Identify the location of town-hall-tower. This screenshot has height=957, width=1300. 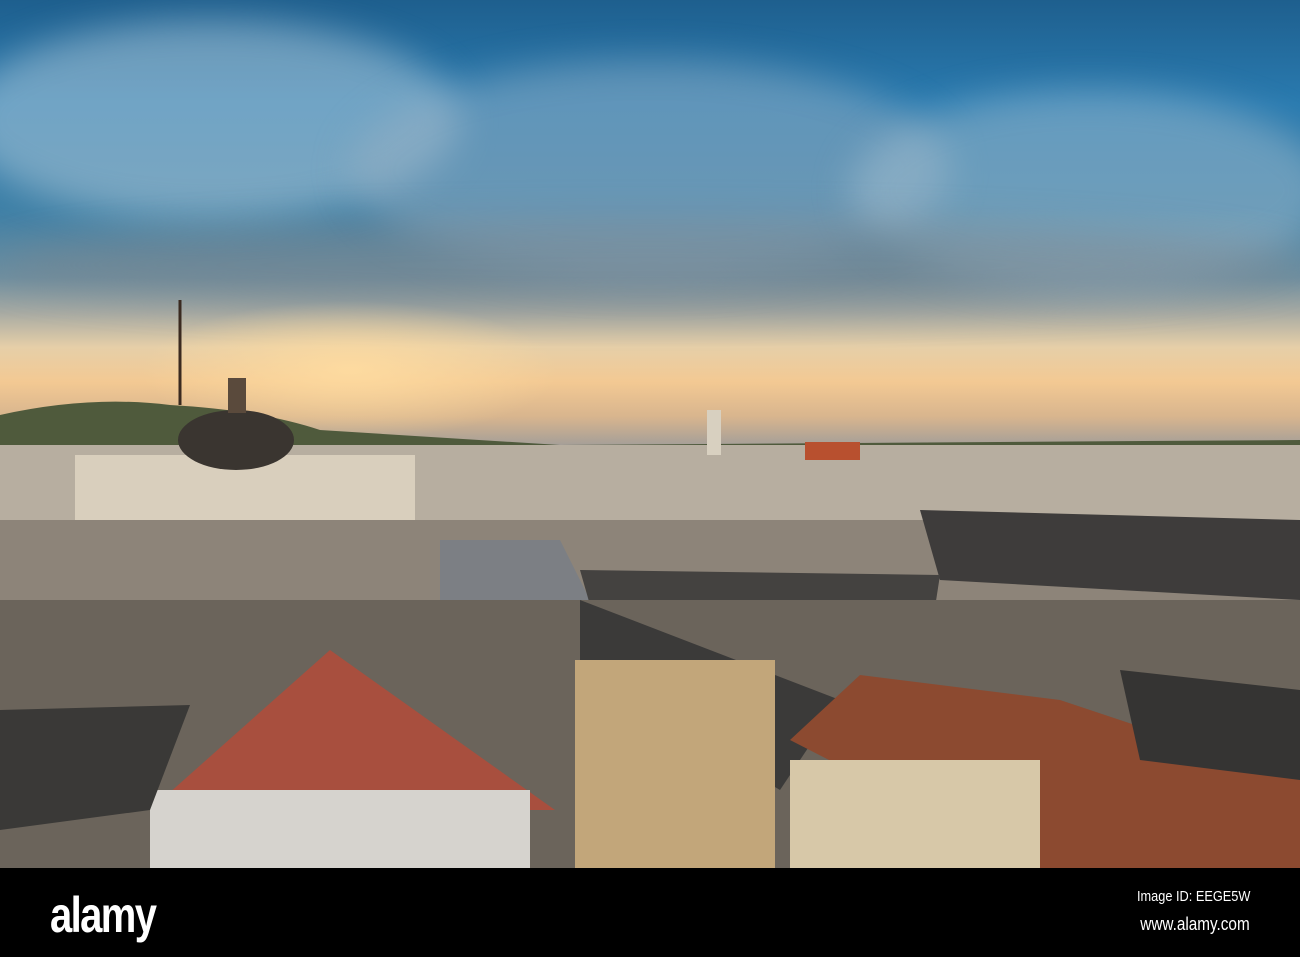
(714, 432).